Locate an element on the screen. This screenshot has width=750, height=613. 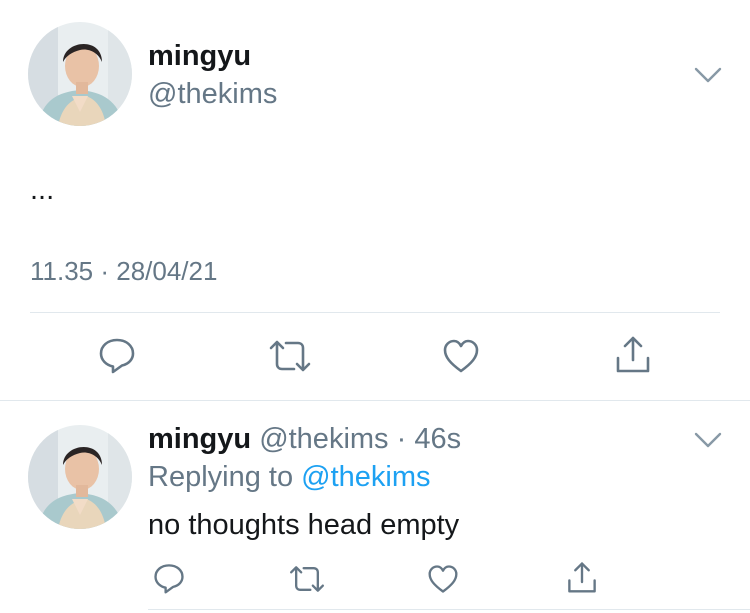
replying-to: Replying to @thekims is located at coordinates (289, 477).